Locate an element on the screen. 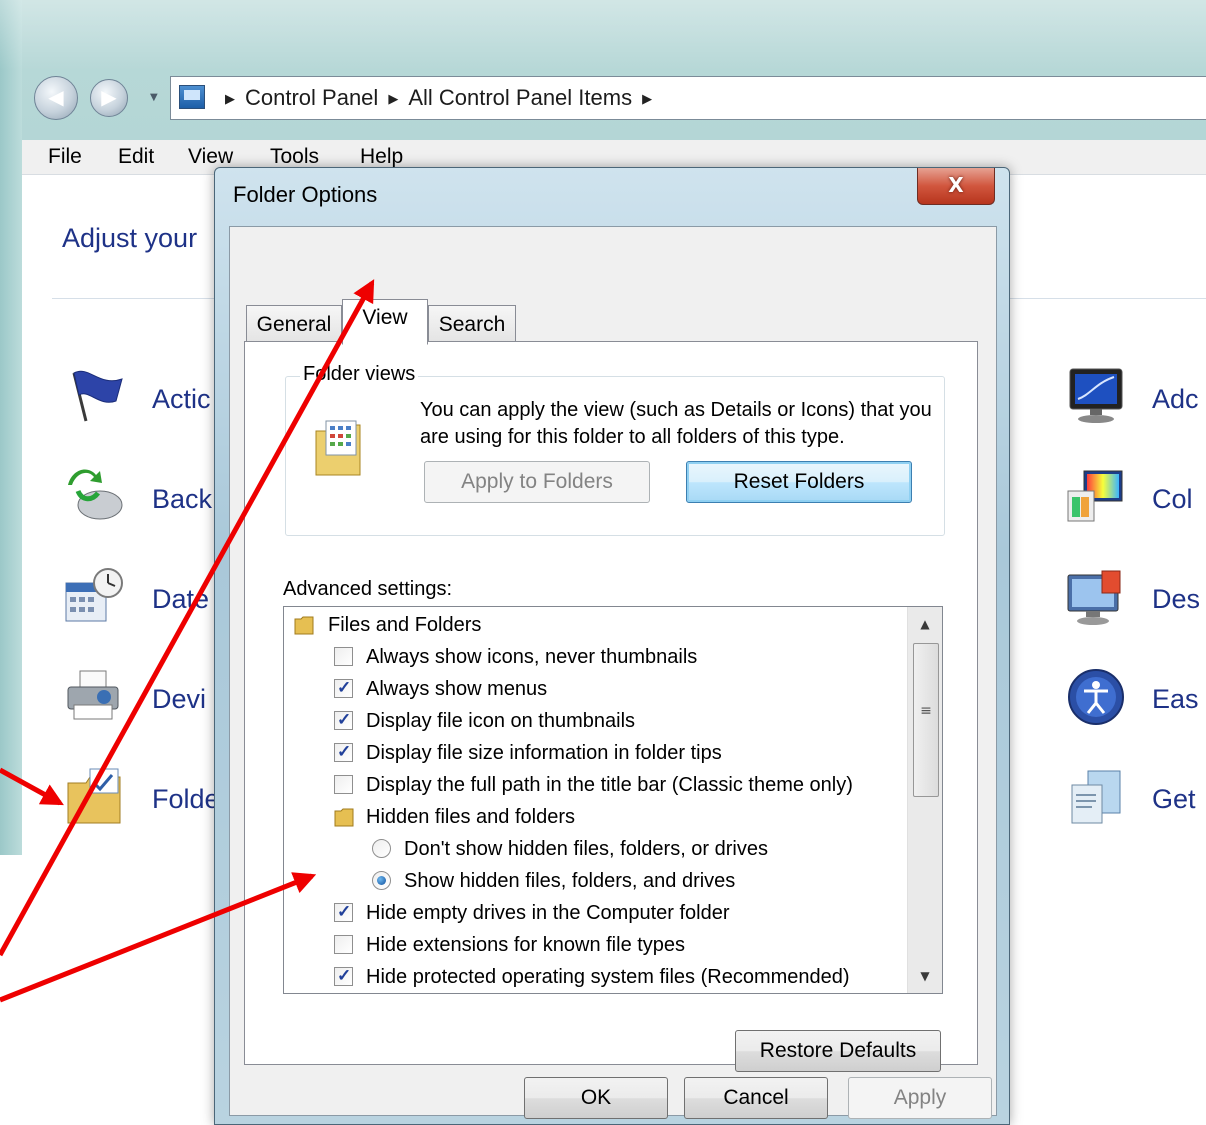 This screenshot has width=1206, height=1125. action-center-flag-icon is located at coordinates (94, 395).